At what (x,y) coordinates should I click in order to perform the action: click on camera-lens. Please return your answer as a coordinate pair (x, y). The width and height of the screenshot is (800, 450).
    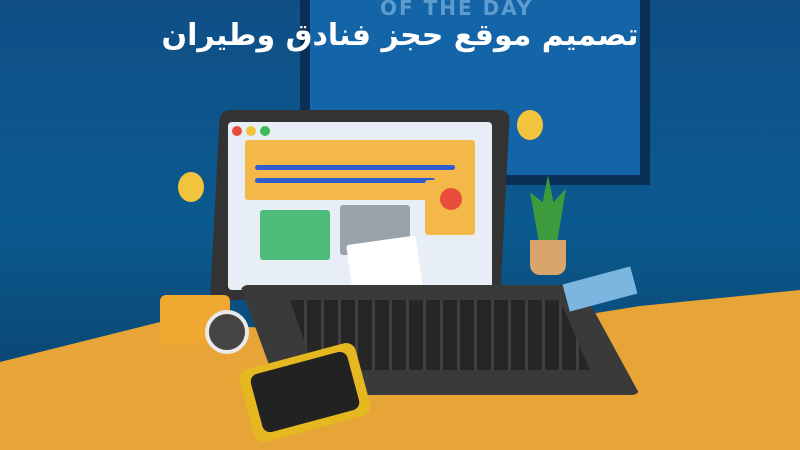
    Looking at the image, I should click on (227, 332).